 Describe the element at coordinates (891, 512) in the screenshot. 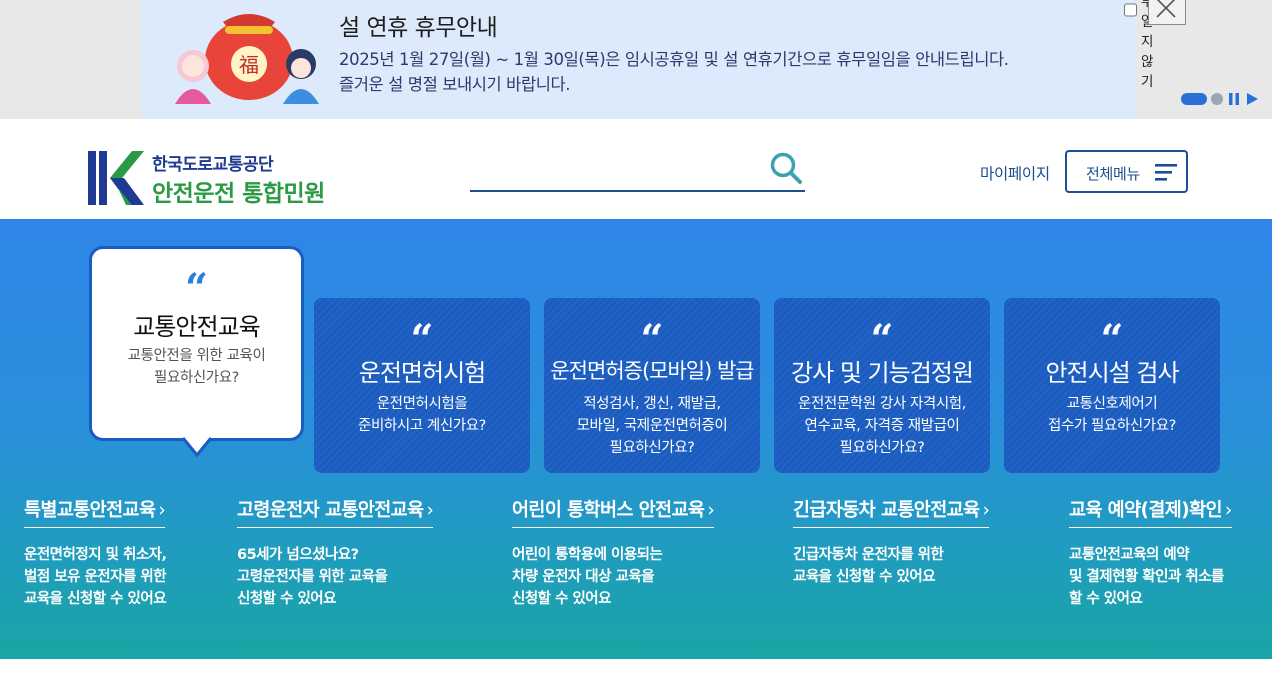

I see `education-link-title: 긴급자동차 교통안전교육 ›` at that location.